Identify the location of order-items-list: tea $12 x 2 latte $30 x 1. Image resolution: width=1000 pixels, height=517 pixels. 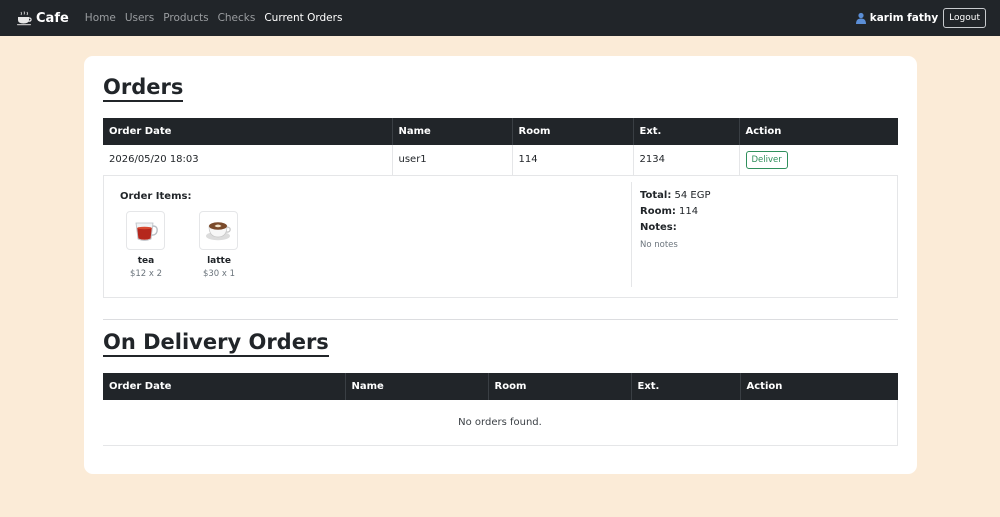
(375, 244).